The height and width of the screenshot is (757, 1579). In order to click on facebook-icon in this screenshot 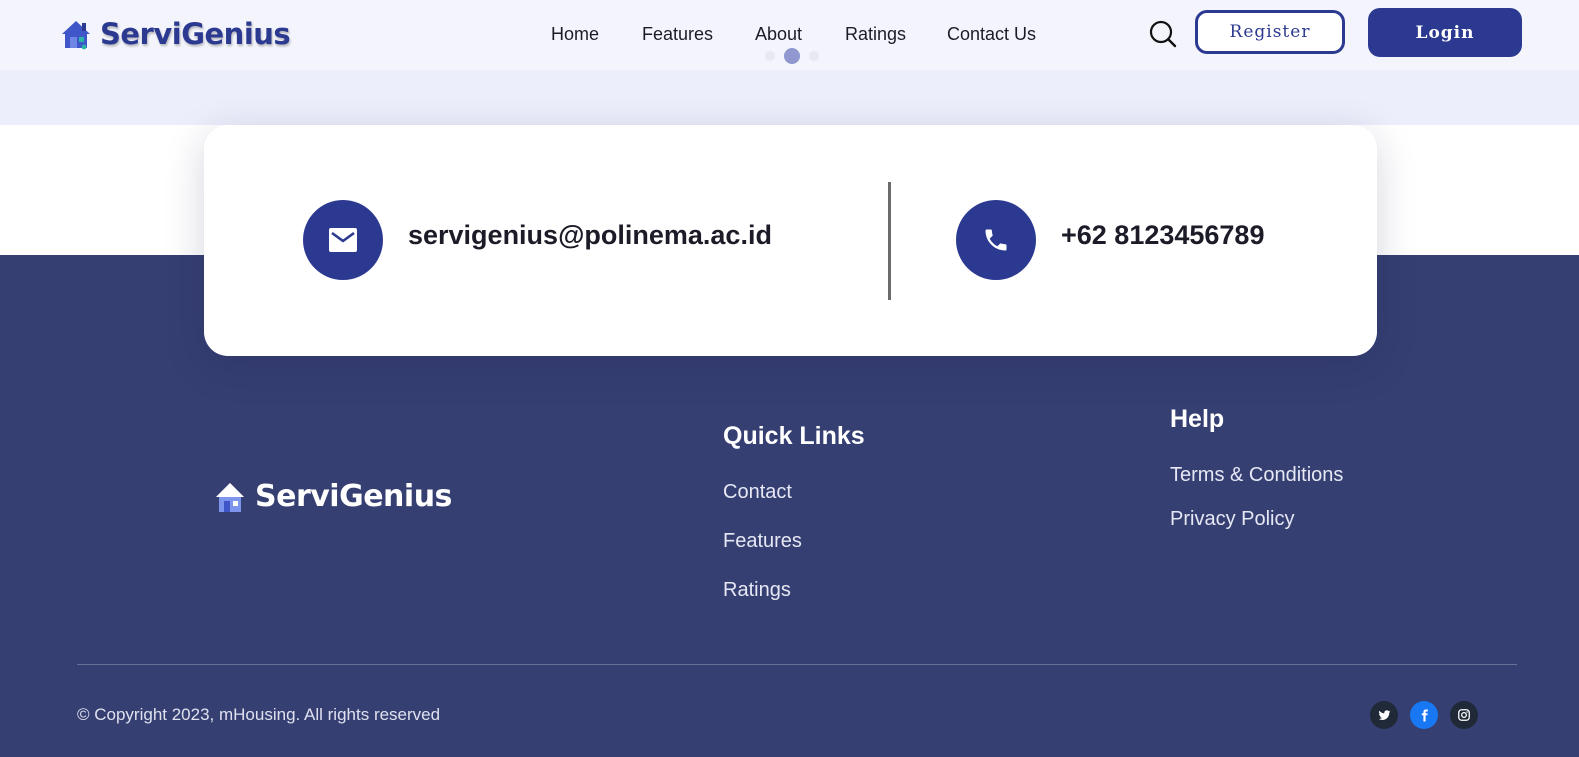, I will do `click(1424, 715)`.